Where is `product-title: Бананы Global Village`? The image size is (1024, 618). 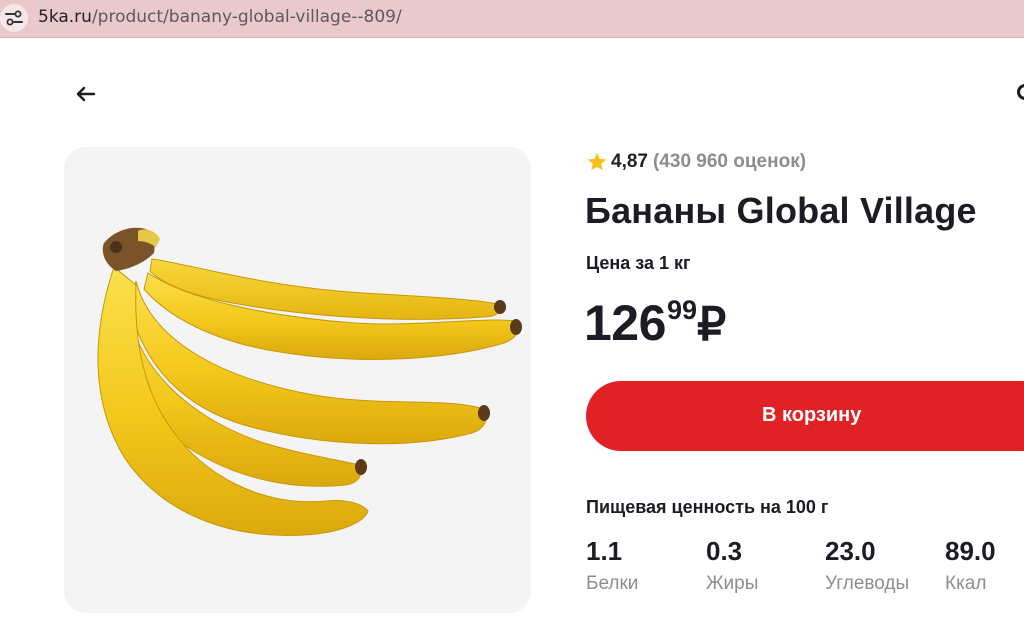 product-title: Бананы Global Village is located at coordinates (781, 210).